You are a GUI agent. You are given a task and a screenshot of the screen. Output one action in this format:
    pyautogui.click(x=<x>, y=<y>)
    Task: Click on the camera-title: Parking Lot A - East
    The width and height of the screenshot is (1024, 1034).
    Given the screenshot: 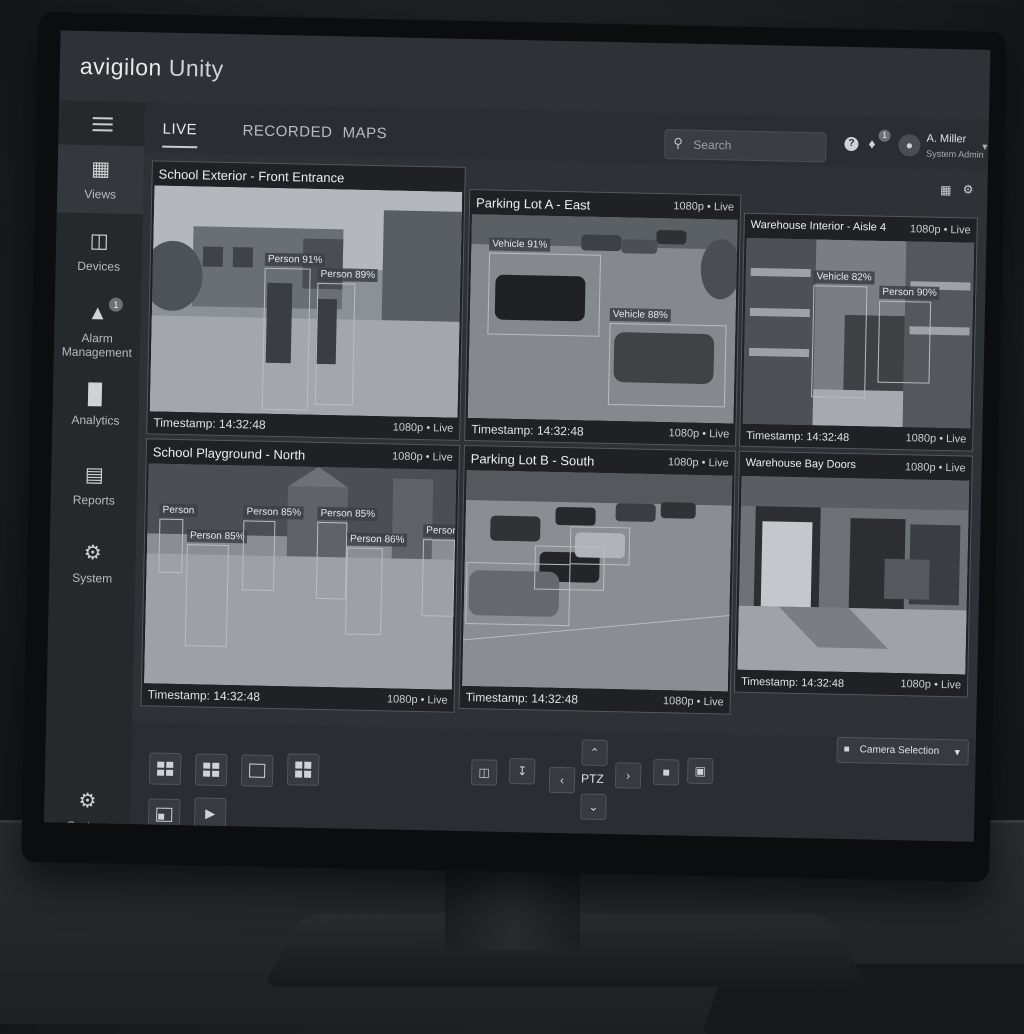 What is the action you would take?
    pyautogui.click(x=533, y=204)
    